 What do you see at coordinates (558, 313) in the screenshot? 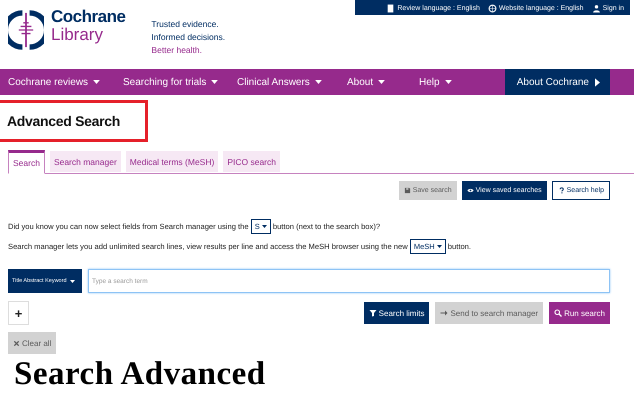
I see `search-icon` at bounding box center [558, 313].